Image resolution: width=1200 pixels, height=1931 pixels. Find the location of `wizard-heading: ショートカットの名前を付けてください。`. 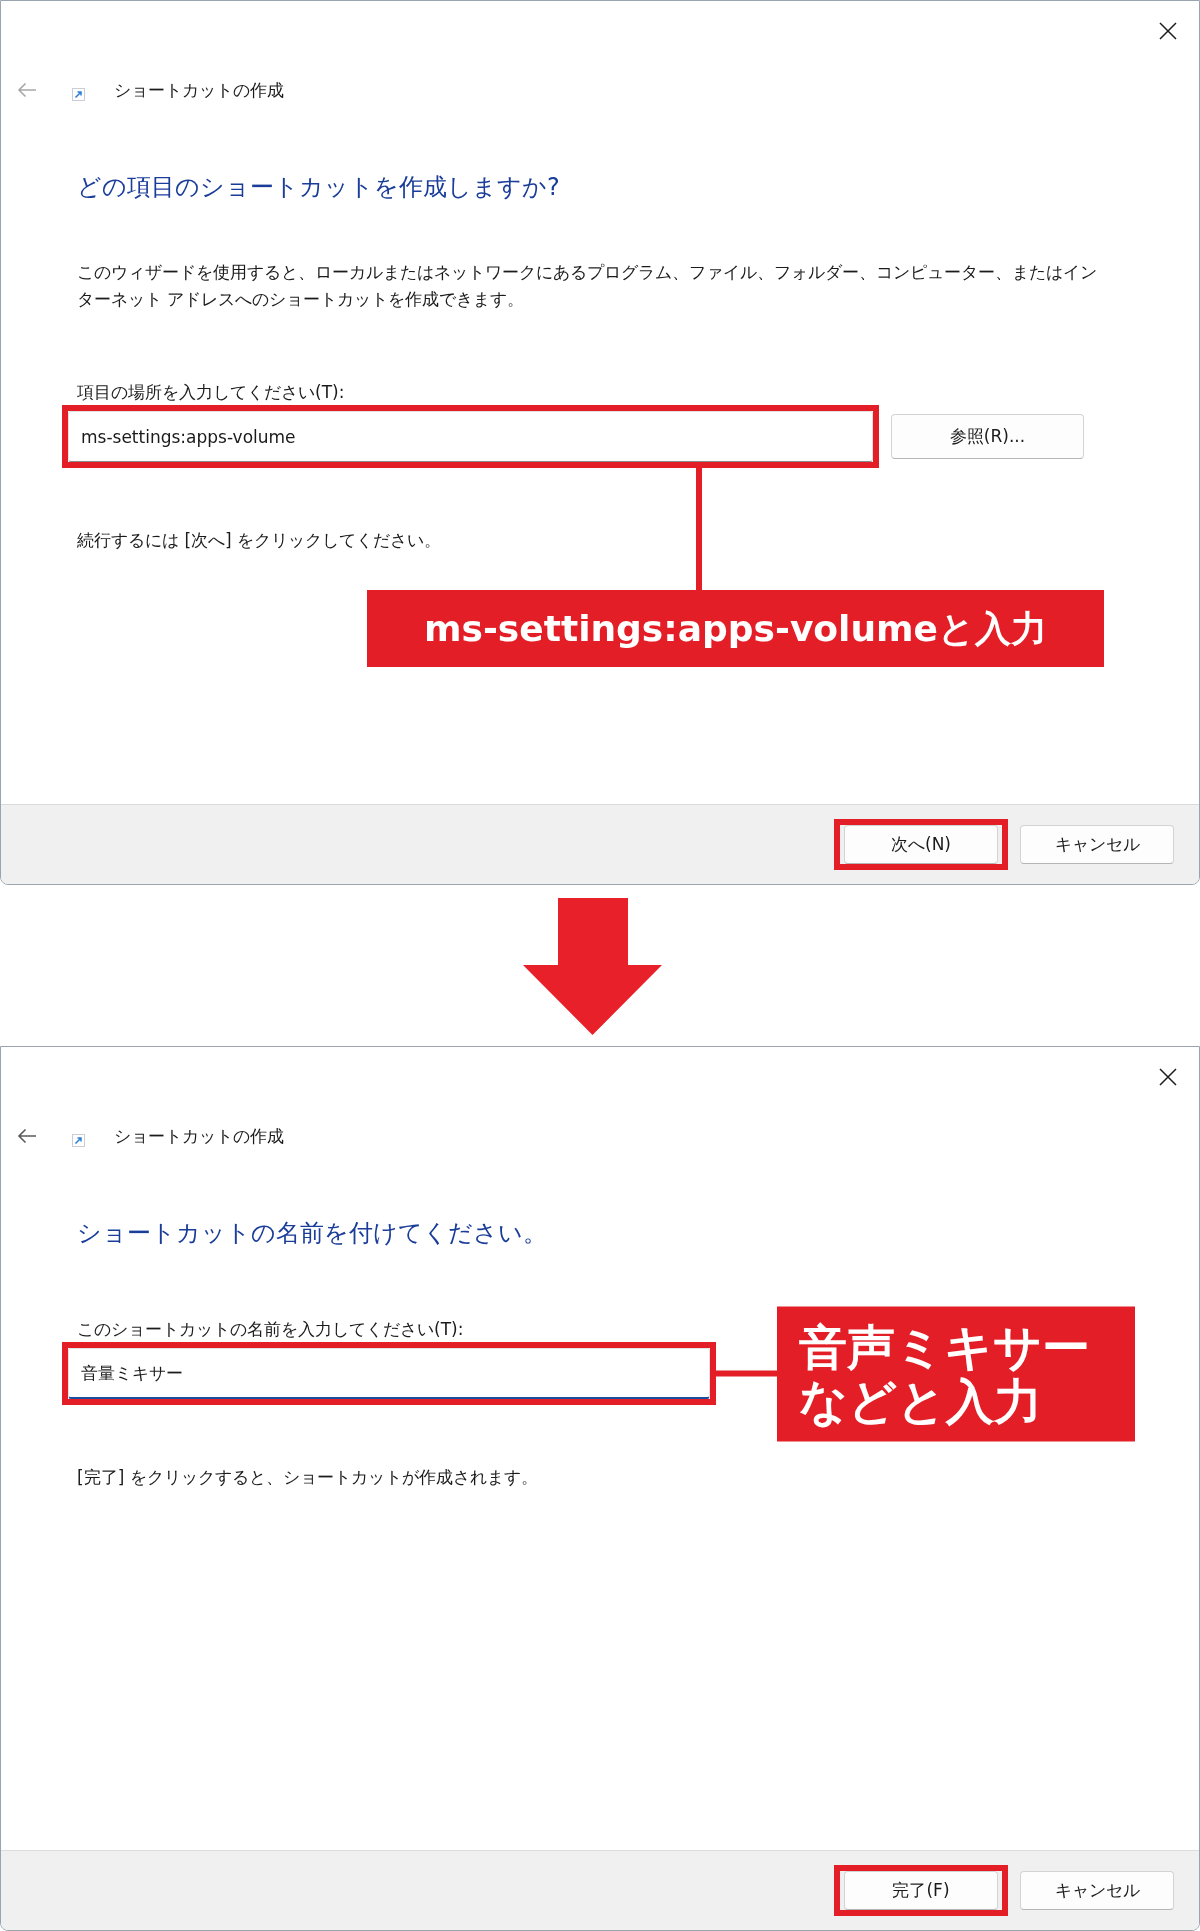

wizard-heading: ショートカットの名前を付けてください。 is located at coordinates (312, 1233).